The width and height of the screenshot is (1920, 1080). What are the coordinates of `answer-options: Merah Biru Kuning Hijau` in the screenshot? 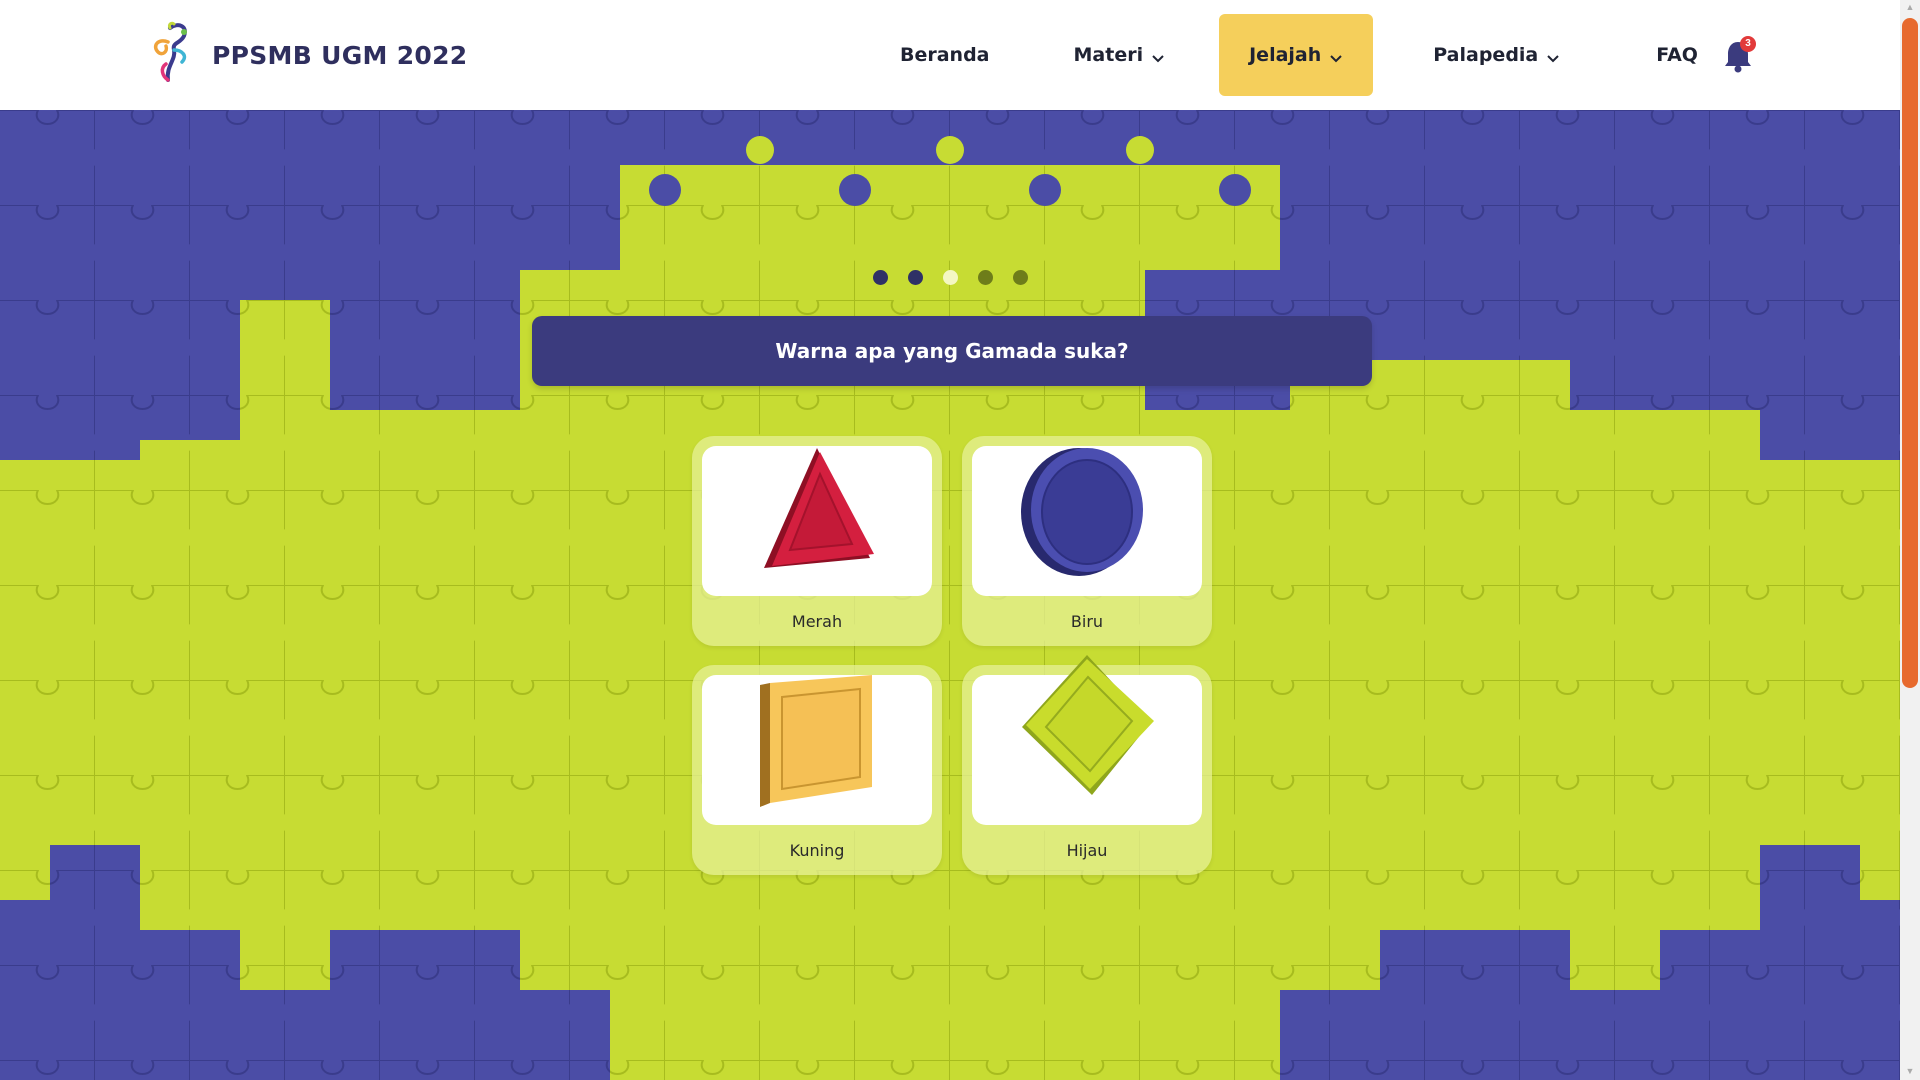 It's located at (952, 656).